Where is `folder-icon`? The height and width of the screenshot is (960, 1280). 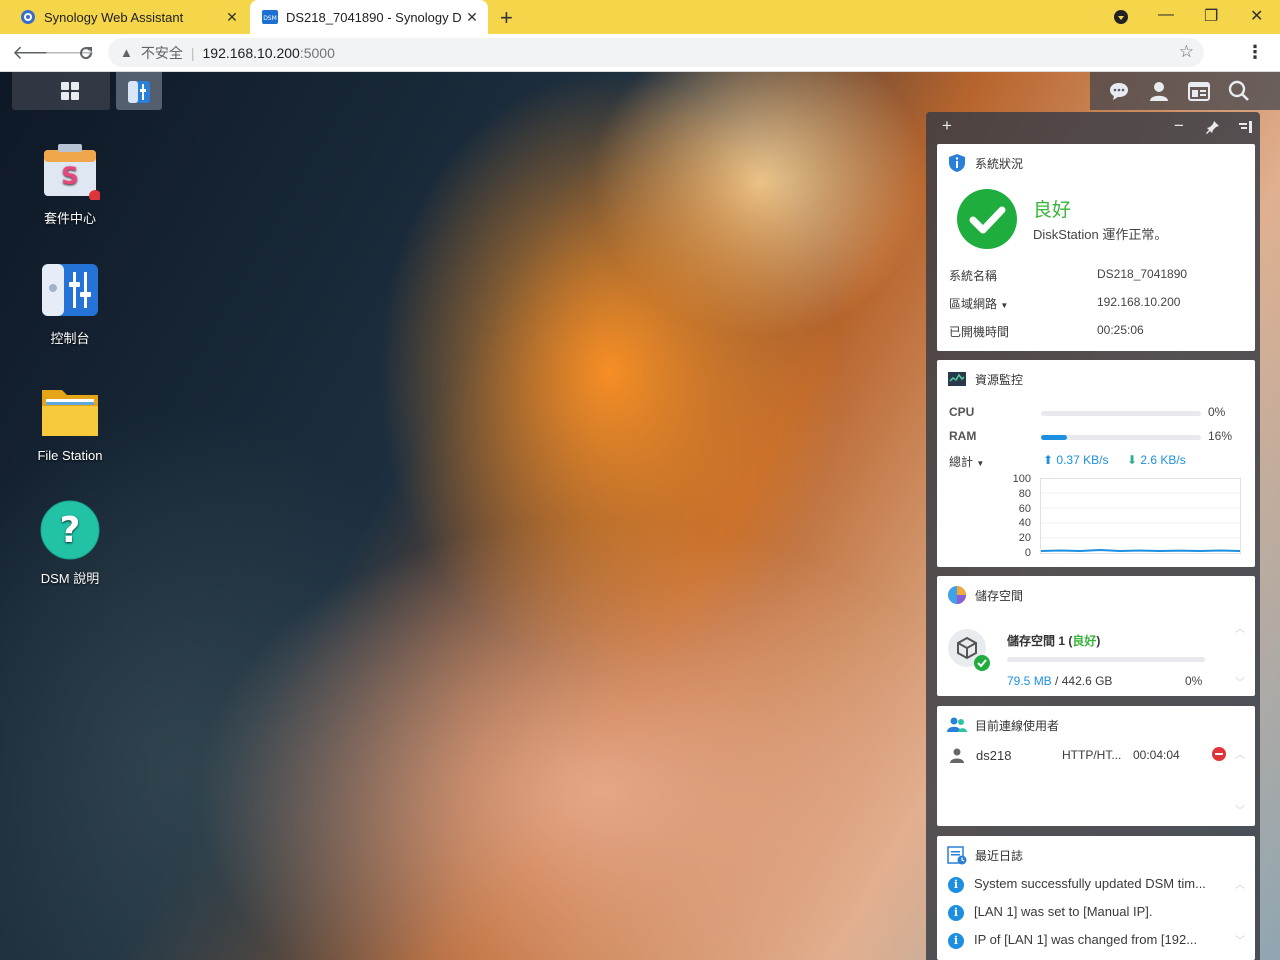 folder-icon is located at coordinates (70, 413).